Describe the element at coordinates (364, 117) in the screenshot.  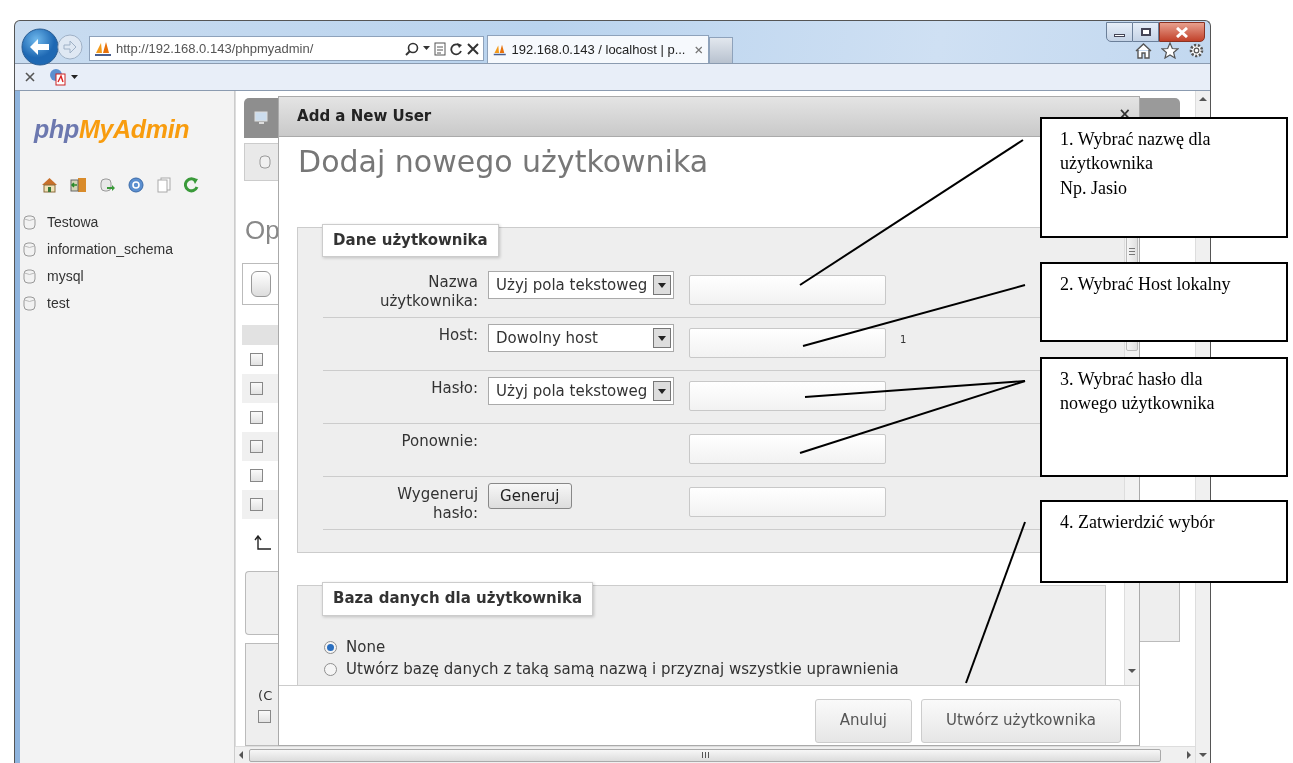
I see `dialog-title: Add a New User` at that location.